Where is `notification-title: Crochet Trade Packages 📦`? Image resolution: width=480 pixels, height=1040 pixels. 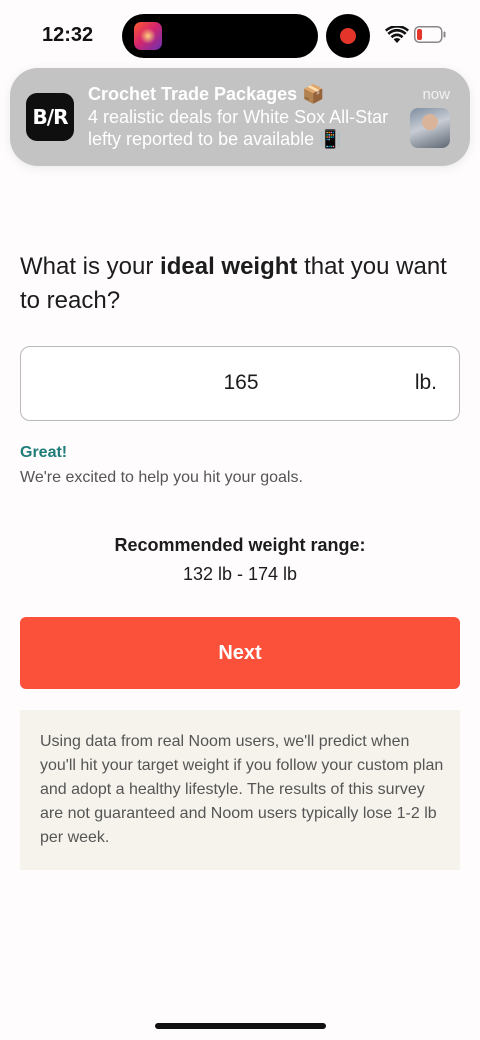
notification-title: Crochet Trade Packages 📦 is located at coordinates (206, 94).